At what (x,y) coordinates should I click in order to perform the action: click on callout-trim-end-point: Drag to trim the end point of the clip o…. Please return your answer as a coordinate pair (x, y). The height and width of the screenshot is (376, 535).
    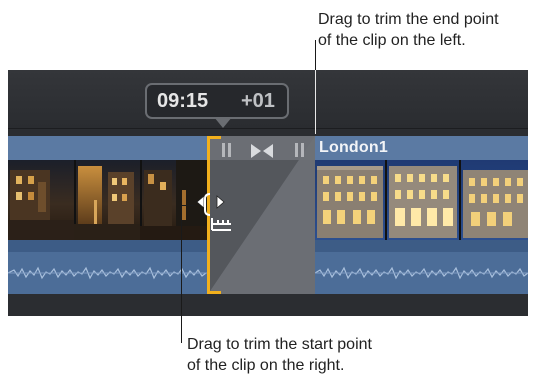
    Looking at the image, I should click on (408, 30).